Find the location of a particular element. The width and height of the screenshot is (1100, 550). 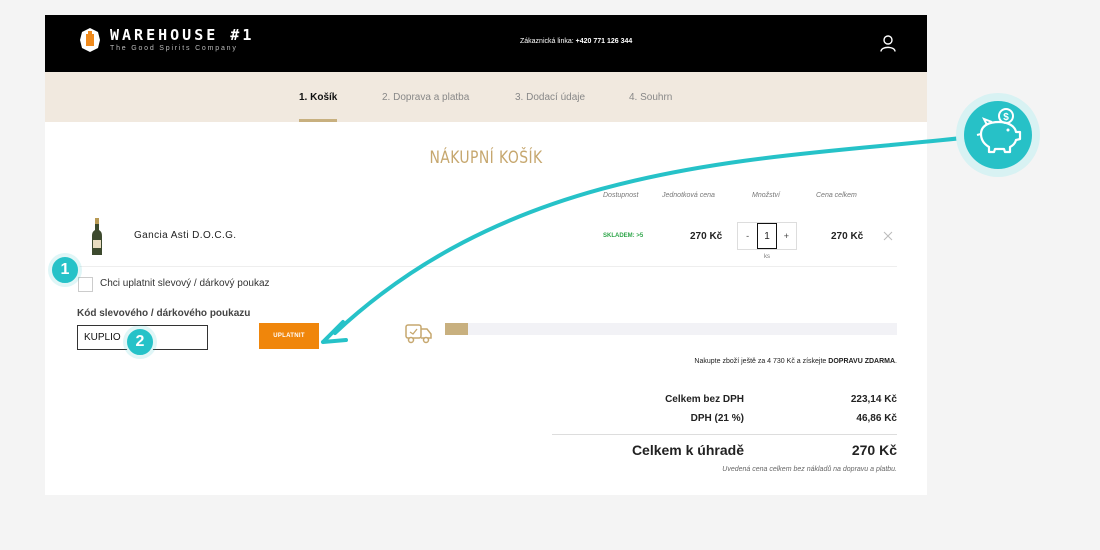

user-icon is located at coordinates (888, 43).